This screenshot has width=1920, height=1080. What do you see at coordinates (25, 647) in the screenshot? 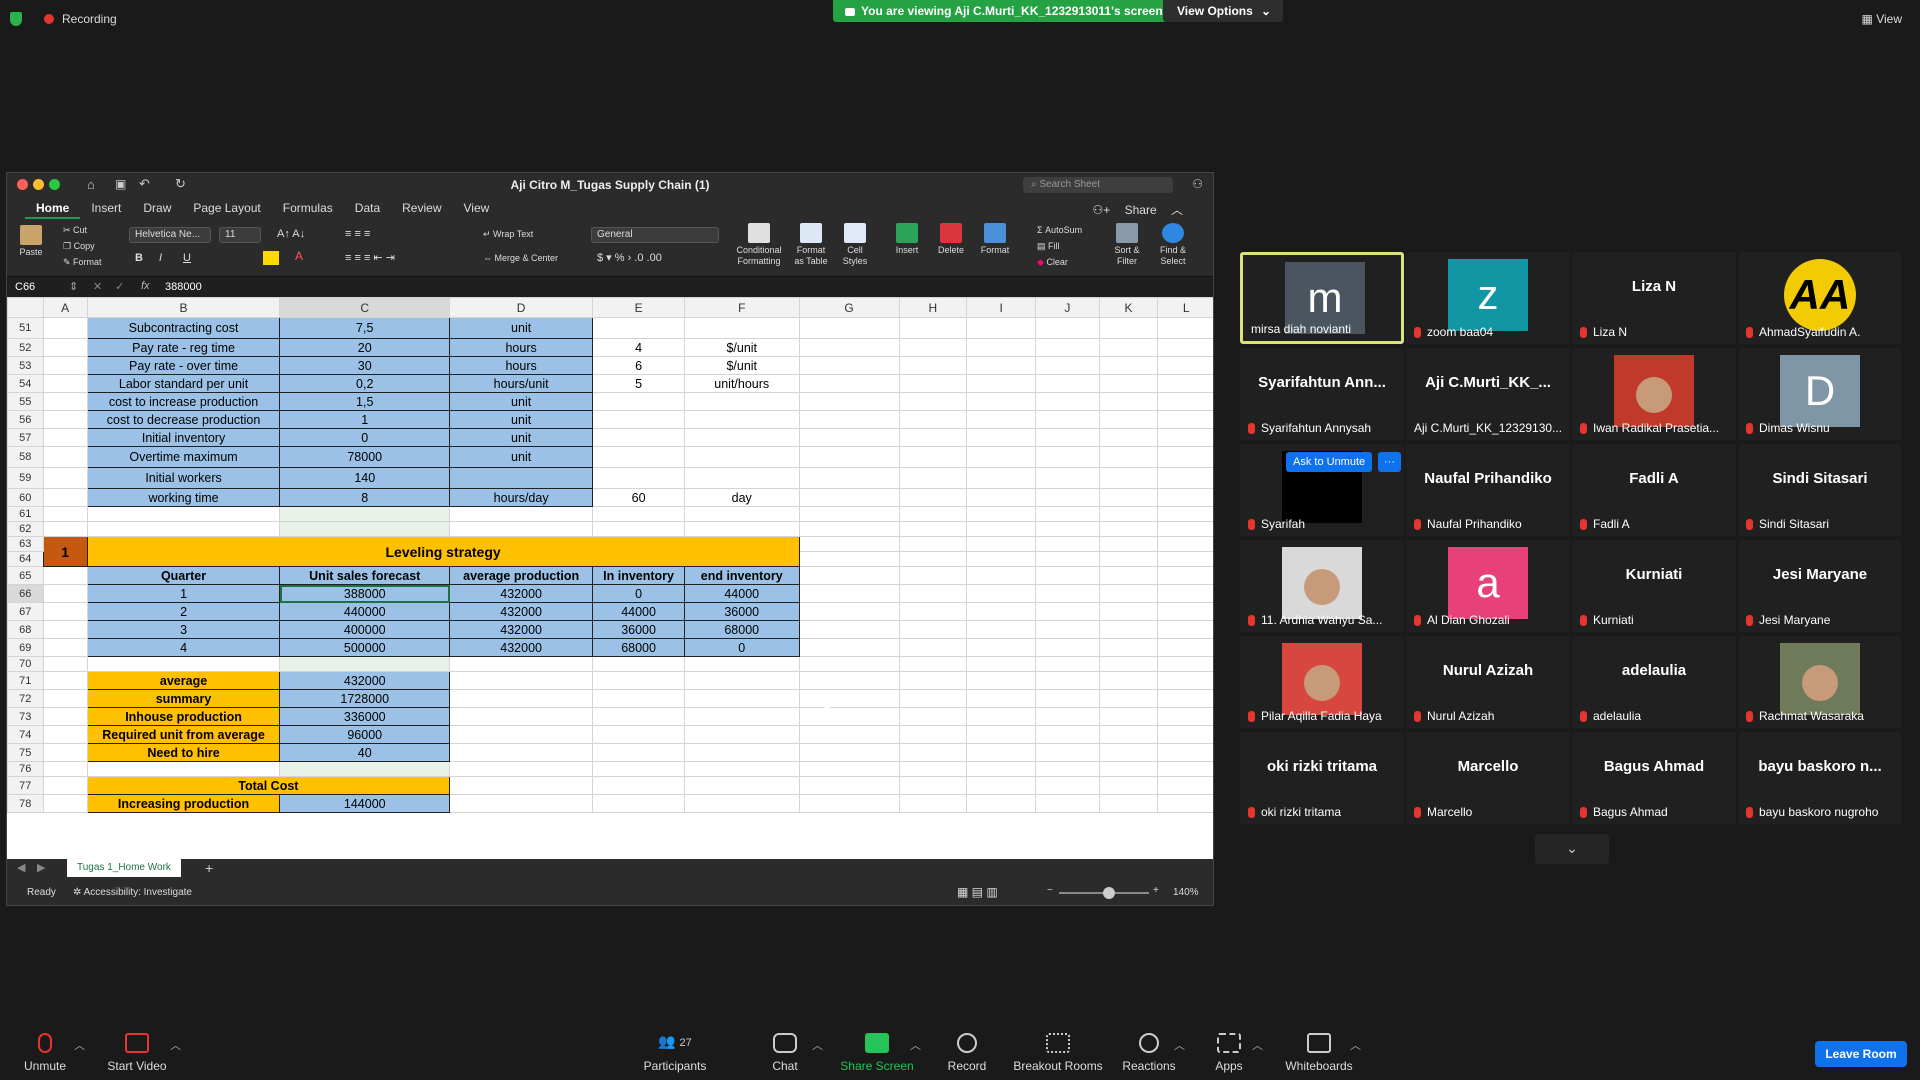
I see `row-header: 69` at bounding box center [25, 647].